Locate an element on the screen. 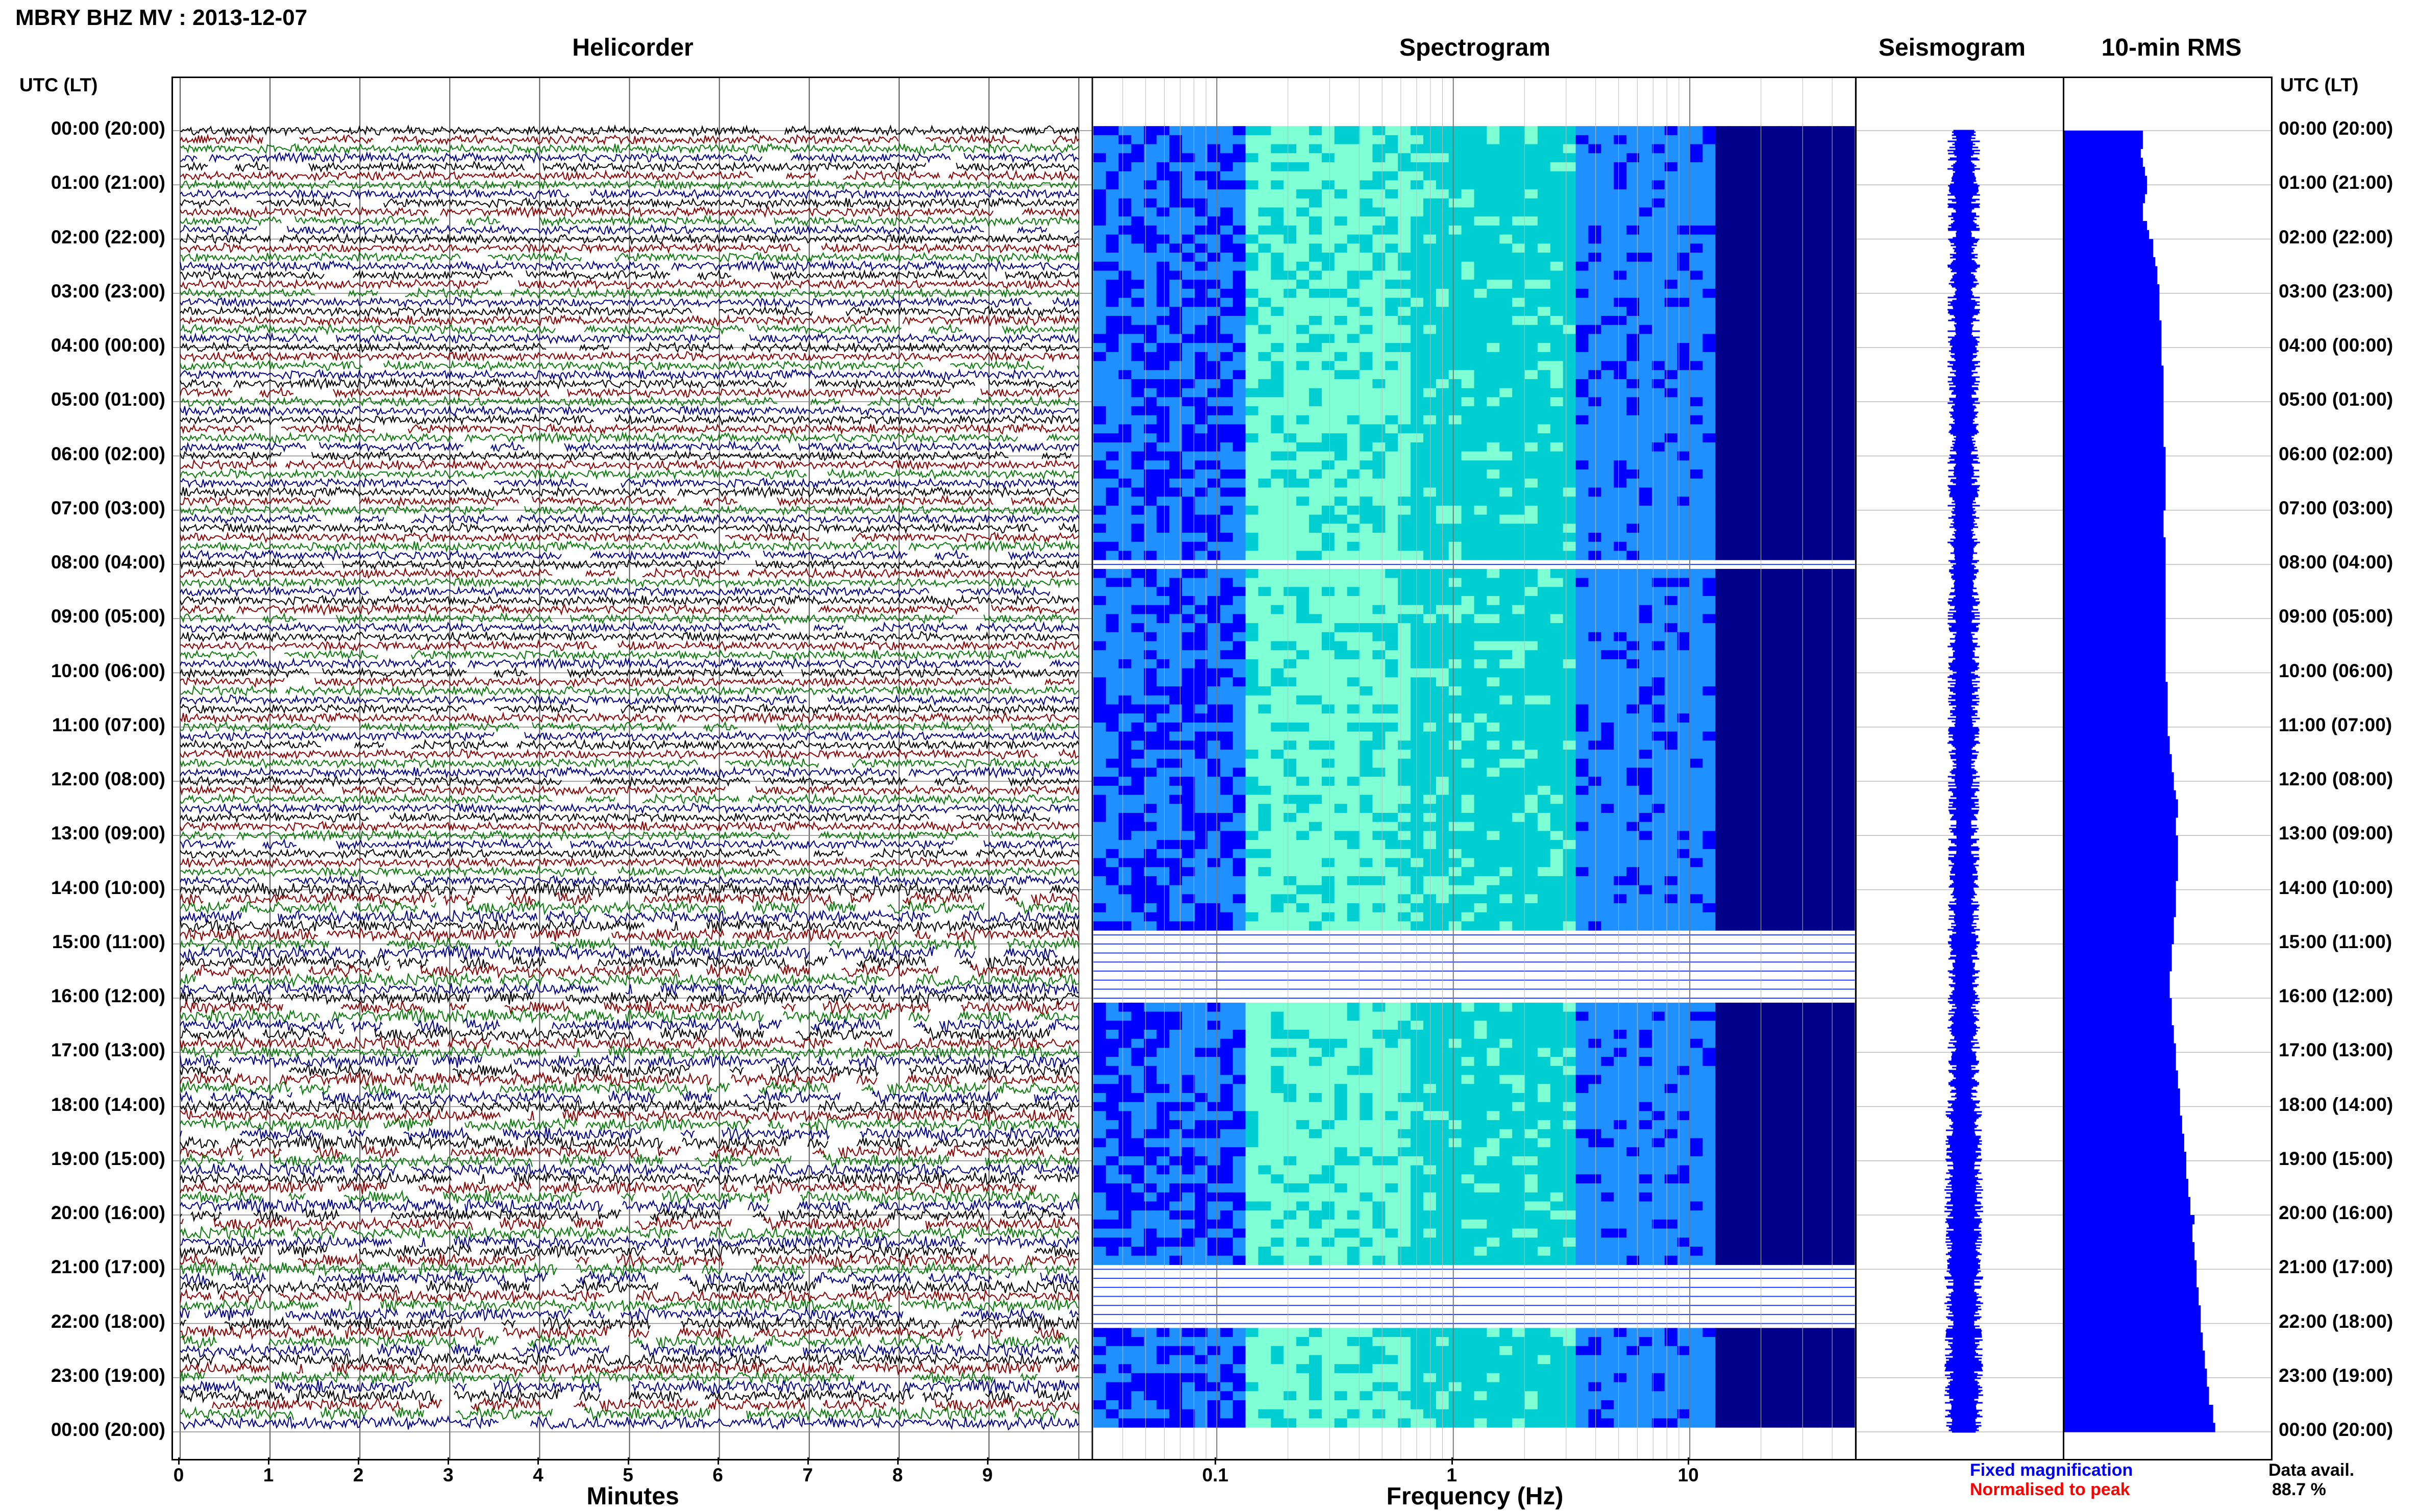 The width and height of the screenshot is (2419, 1512). spectrogram-x-tick-mark is located at coordinates (1216, 1461).